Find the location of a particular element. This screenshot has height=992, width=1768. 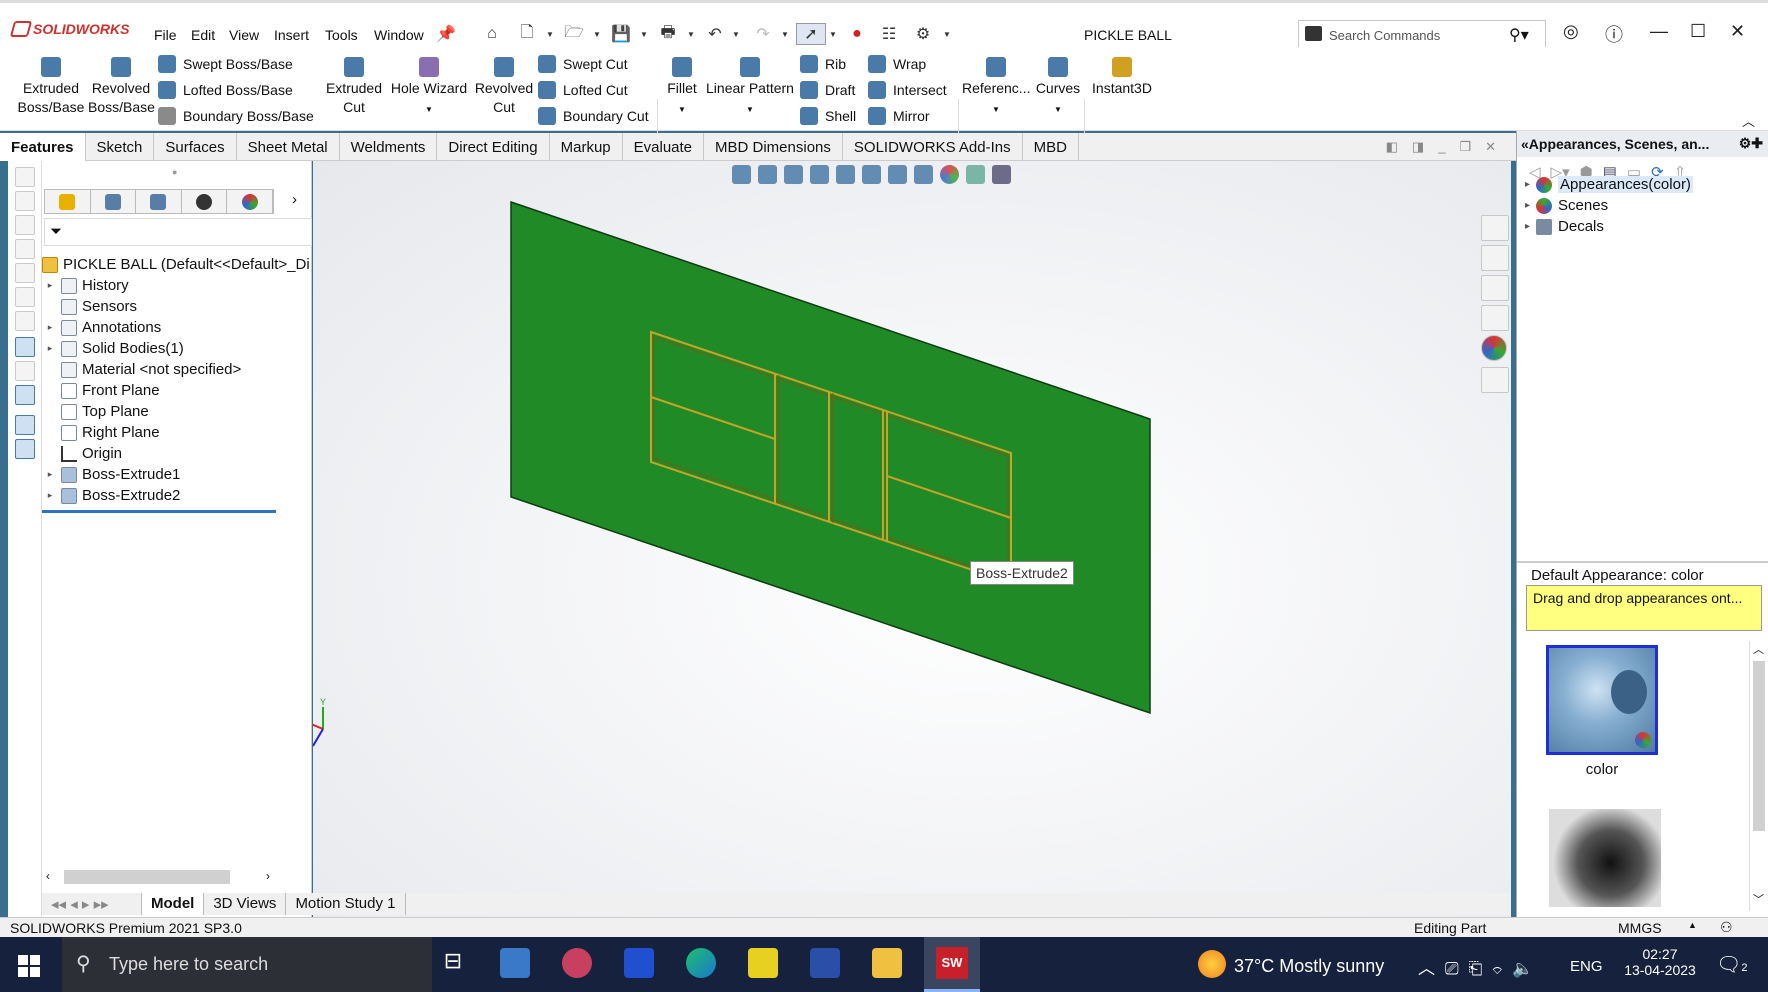

tab-mbd: MBD is located at coordinates (1051, 147).